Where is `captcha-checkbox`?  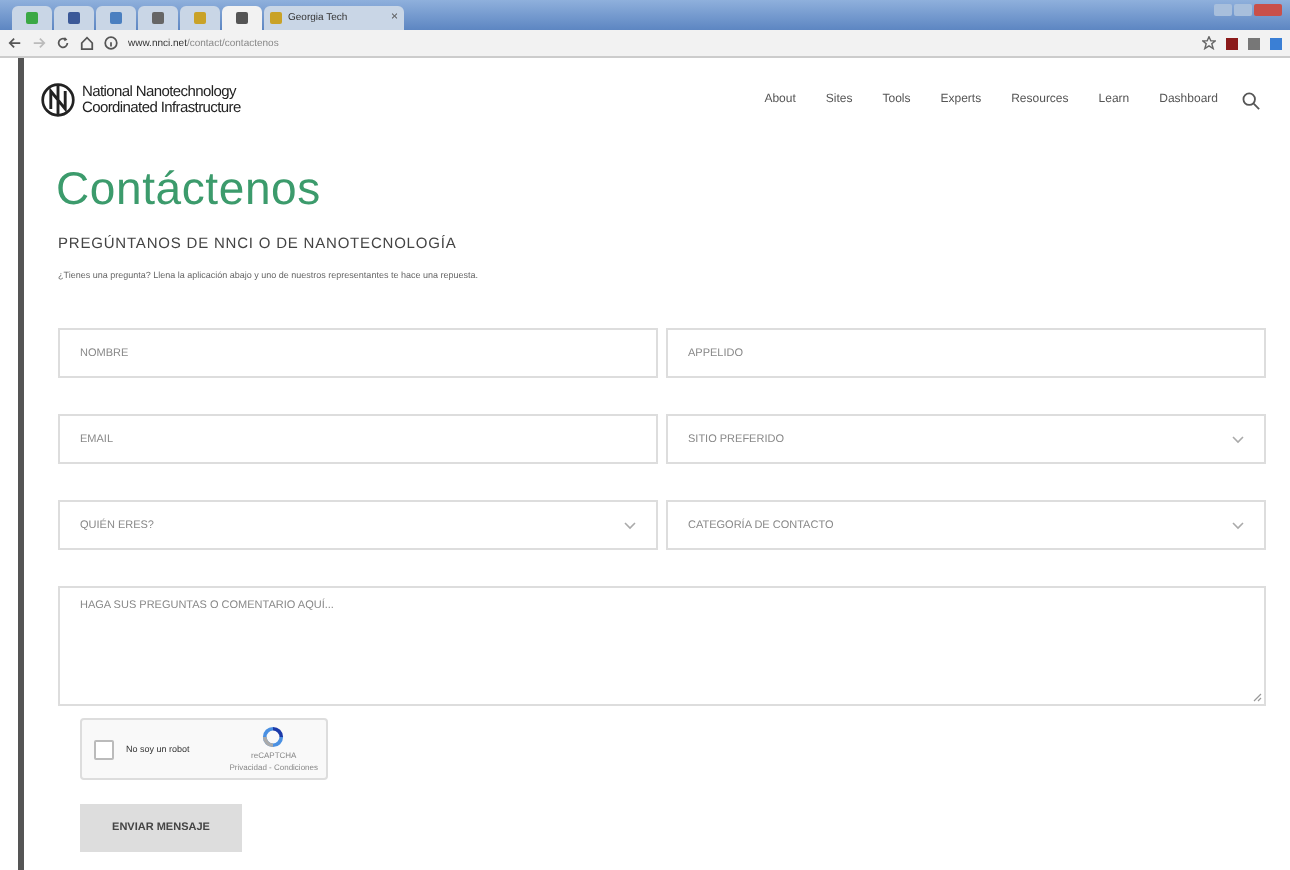
captcha-checkbox is located at coordinates (104, 749).